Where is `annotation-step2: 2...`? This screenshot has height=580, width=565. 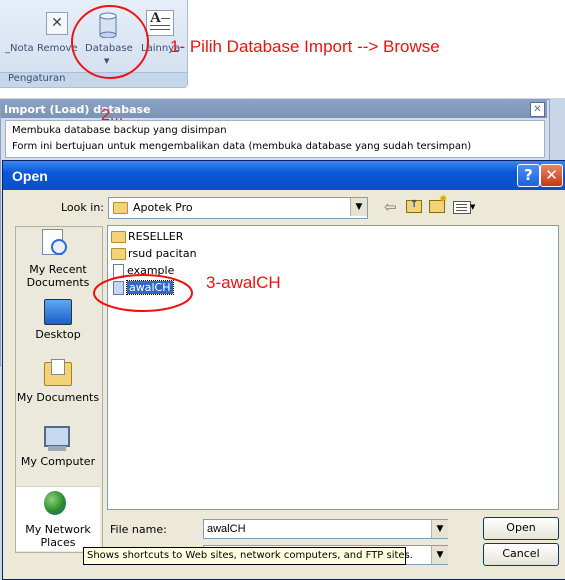 annotation-step2: 2... is located at coordinates (112, 115).